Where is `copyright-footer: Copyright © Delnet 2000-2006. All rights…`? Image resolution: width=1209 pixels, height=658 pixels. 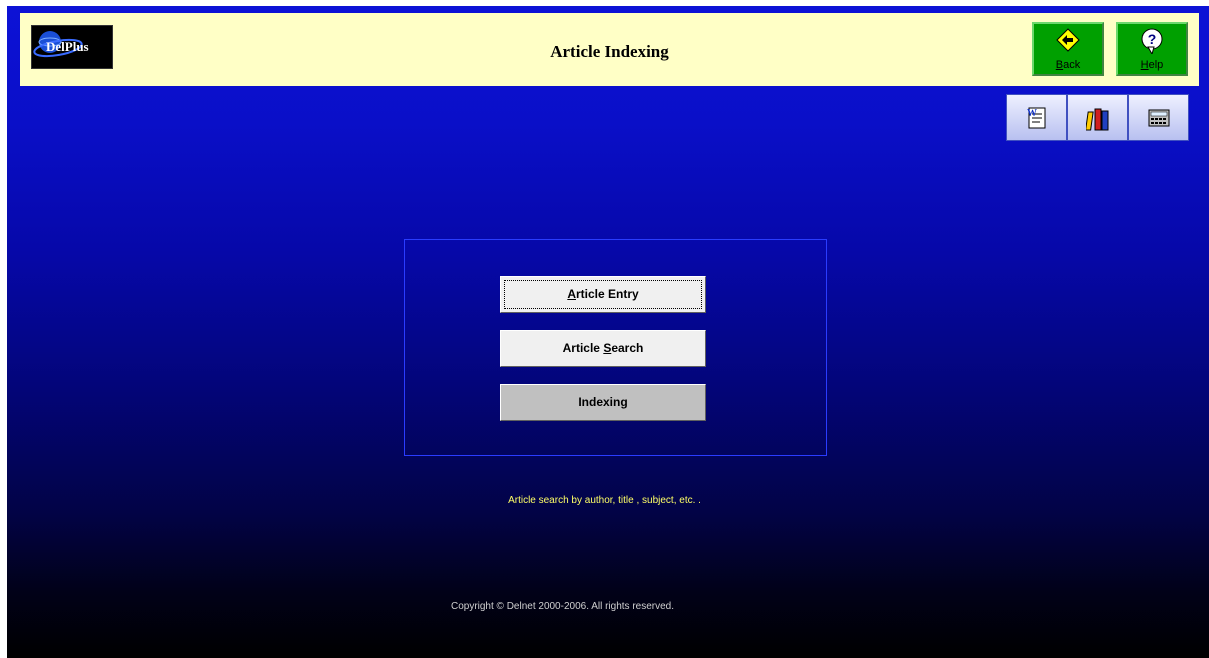
copyright-footer: Copyright © Delnet 2000-2006. All rights… is located at coordinates (562, 606).